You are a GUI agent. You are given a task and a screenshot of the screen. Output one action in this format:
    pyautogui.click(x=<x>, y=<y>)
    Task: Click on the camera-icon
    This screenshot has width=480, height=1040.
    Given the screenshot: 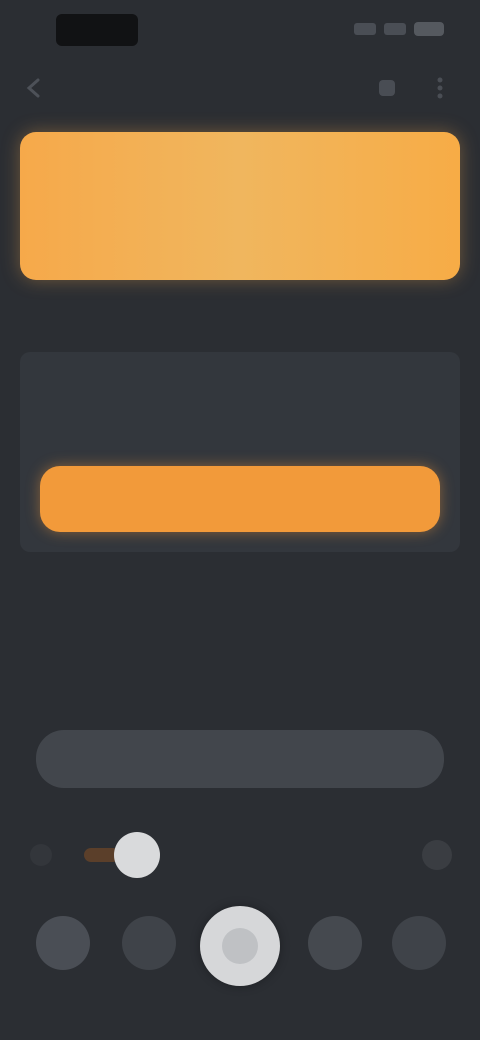 What is the action you would take?
    pyautogui.click(x=335, y=943)
    